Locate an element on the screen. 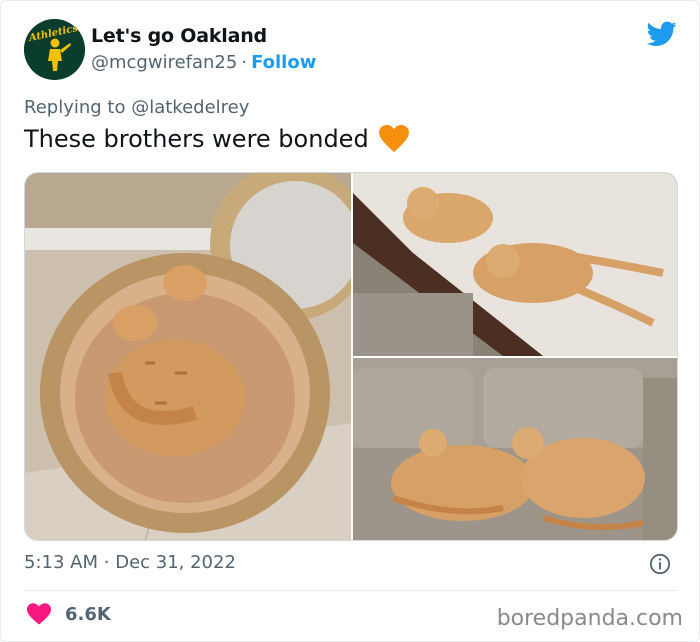  reply-context: Replying to @latkedelrey is located at coordinates (136, 107).